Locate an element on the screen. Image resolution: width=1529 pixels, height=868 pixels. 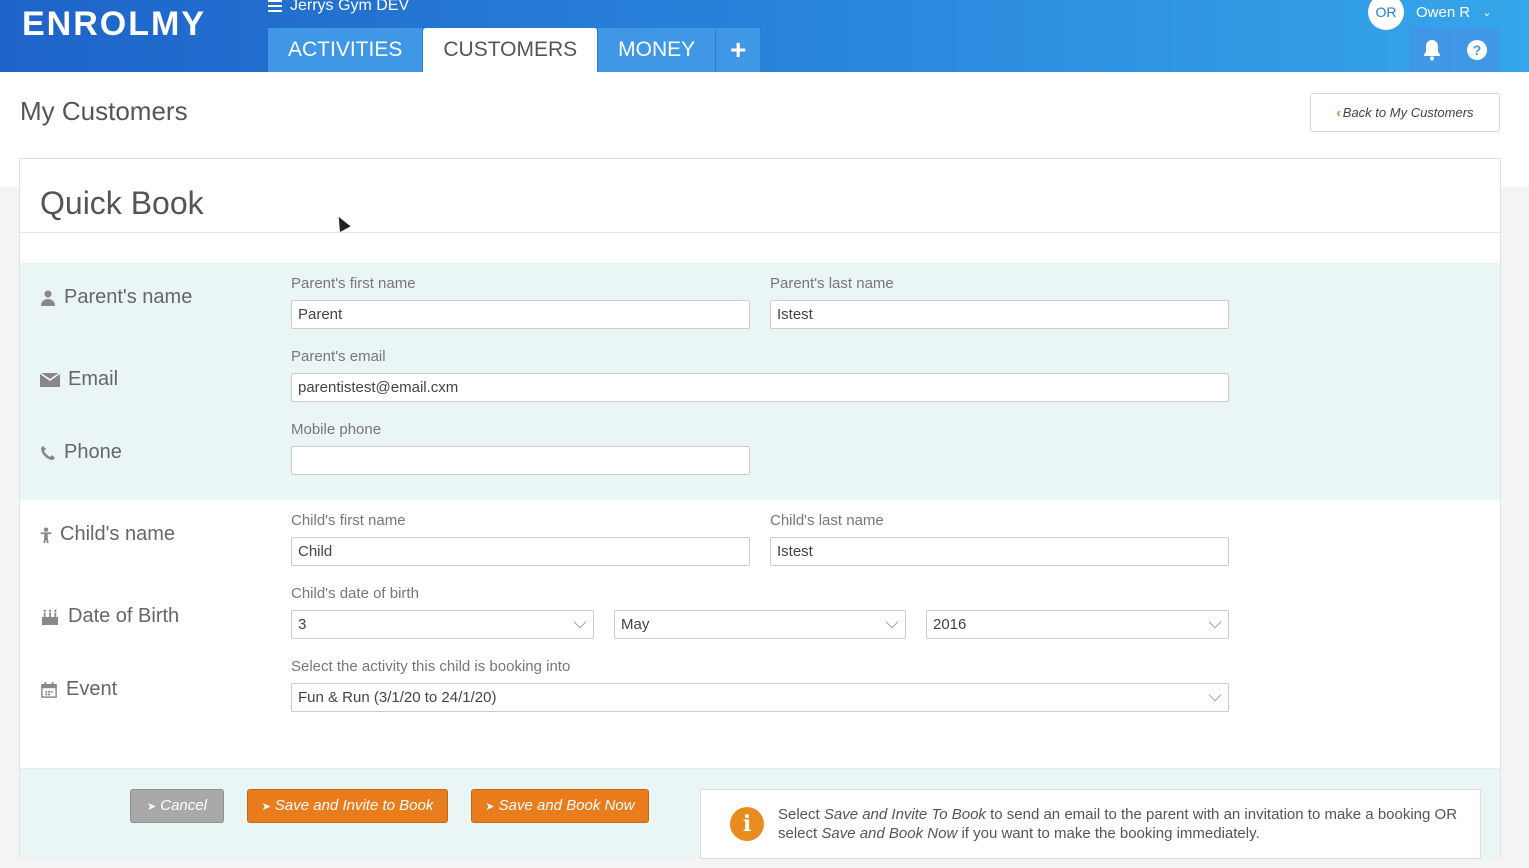
parent-last-name-label: Parent's last name is located at coordinates (832, 283).